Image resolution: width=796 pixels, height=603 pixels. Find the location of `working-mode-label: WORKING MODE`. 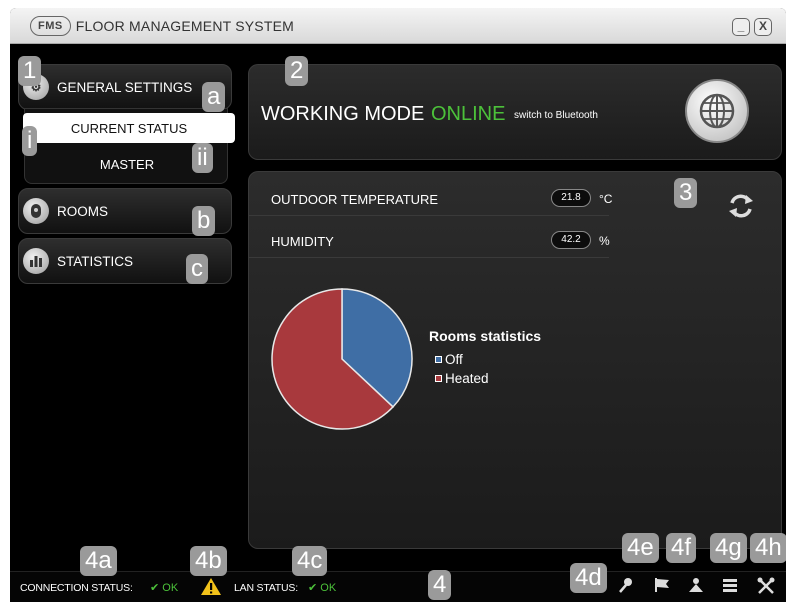

working-mode-label: WORKING MODE is located at coordinates (343, 114).